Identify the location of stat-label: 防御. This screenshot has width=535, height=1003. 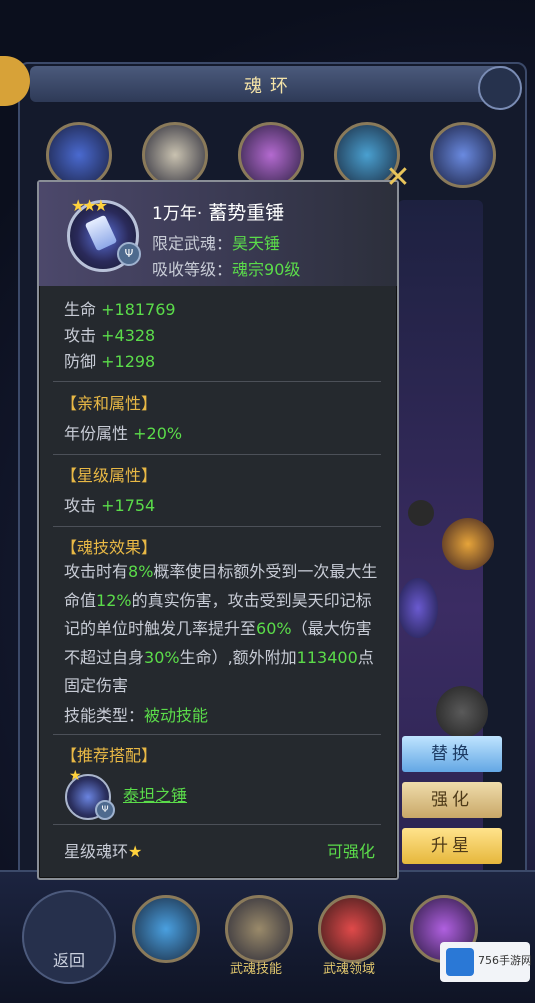
(80, 361).